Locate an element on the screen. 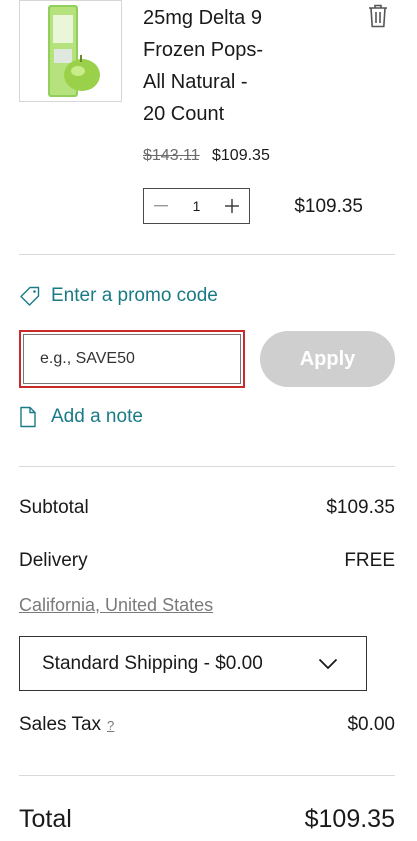 The image size is (417, 841). trash-icon is located at coordinates (378, 16).